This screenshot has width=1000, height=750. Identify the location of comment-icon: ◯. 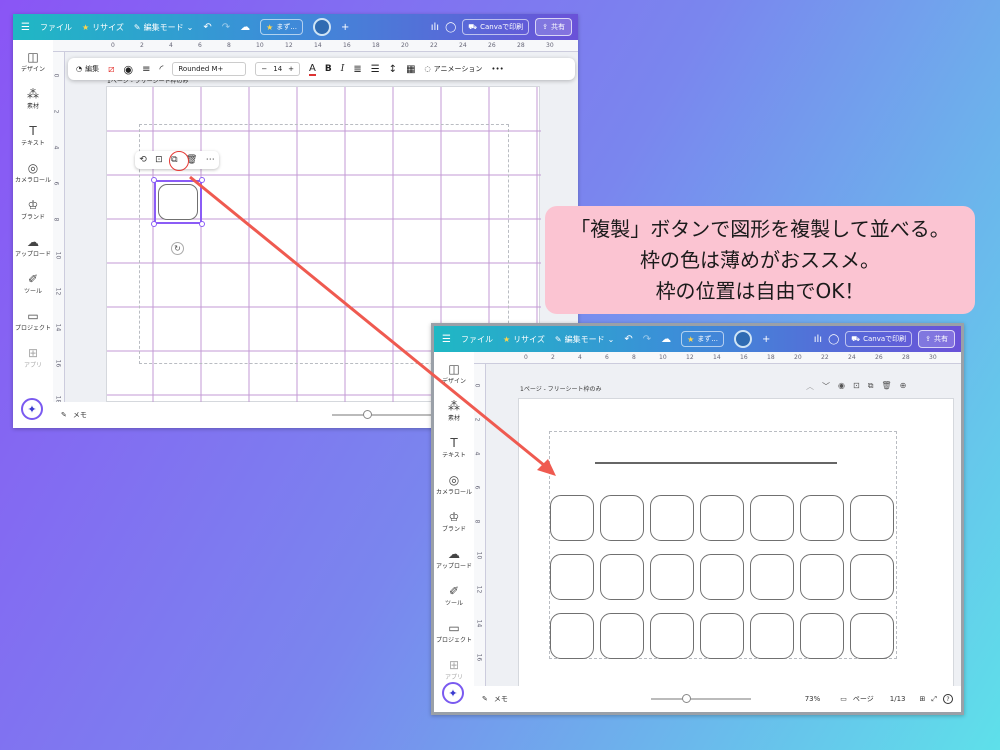
(833, 339).